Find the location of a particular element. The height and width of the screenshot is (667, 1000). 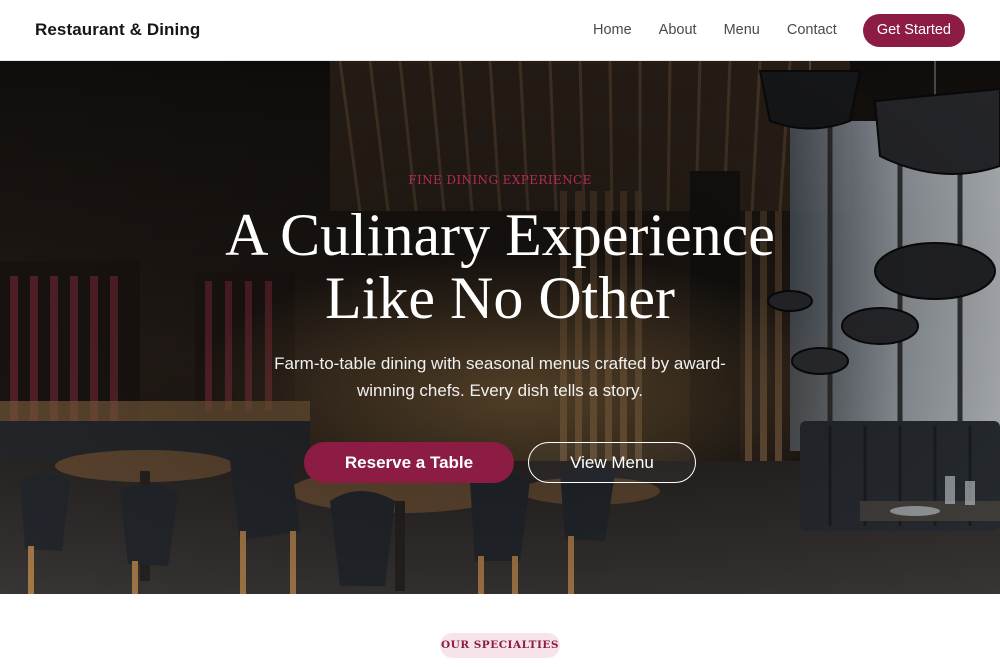

specialties-badge: OUR SPECIALTIES is located at coordinates (500, 645).